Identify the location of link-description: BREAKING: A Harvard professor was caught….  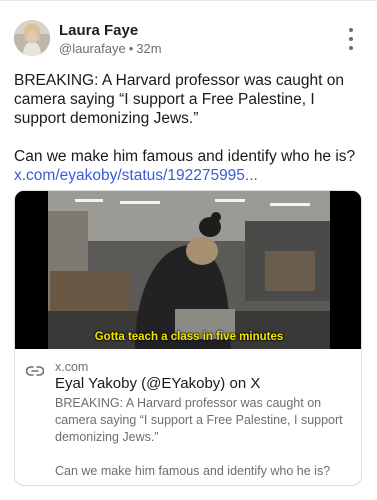
(206, 437).